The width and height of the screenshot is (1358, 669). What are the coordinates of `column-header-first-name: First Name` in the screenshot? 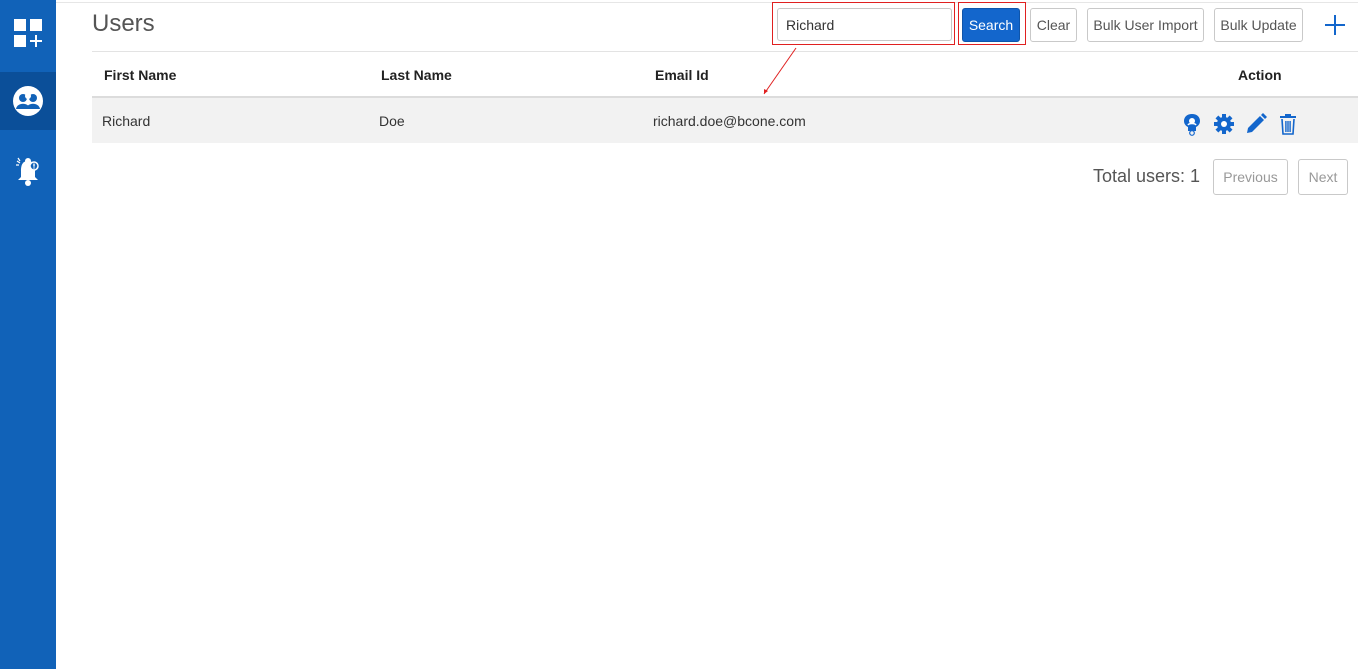 It's located at (140, 75).